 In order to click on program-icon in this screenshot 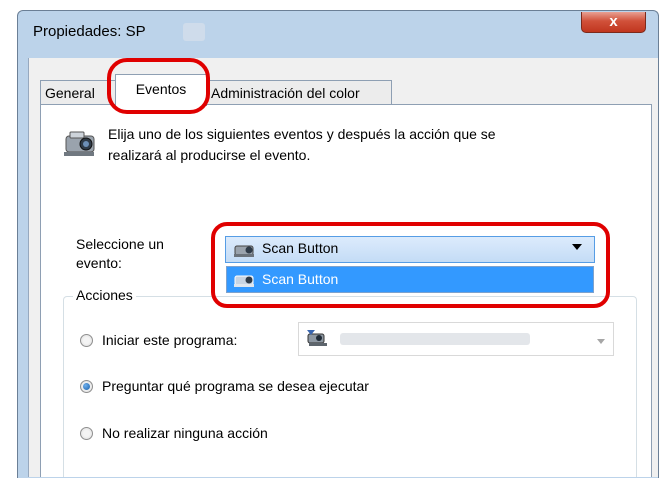, I will do `click(318, 340)`.